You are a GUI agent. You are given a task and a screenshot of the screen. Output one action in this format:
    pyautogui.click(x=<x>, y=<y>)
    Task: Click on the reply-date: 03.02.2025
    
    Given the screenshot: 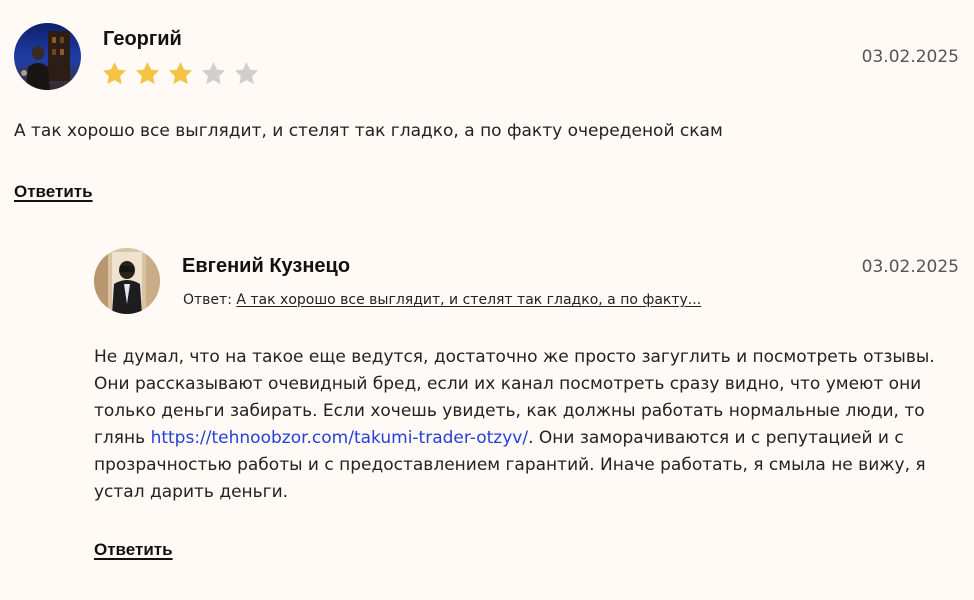 What is the action you would take?
    pyautogui.click(x=910, y=267)
    